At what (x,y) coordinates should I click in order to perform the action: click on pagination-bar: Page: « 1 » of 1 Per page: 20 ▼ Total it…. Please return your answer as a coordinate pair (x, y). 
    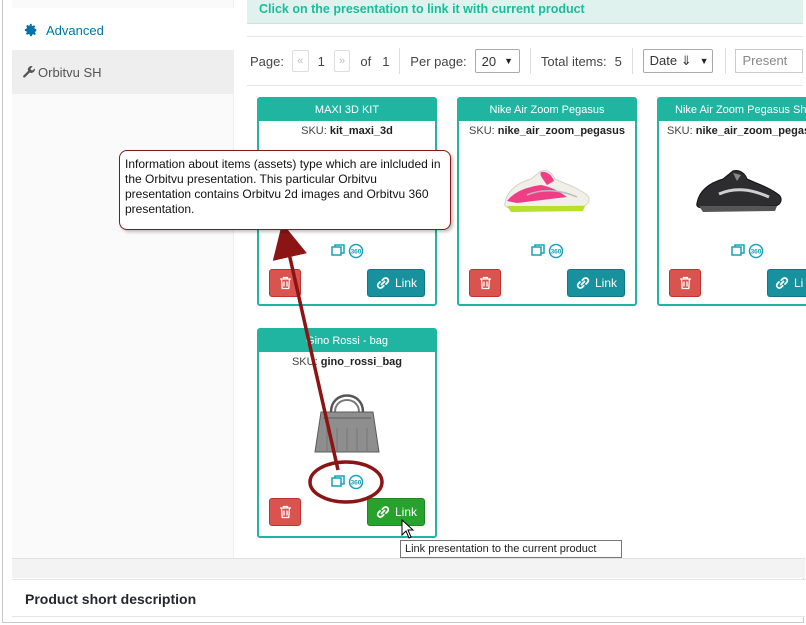
    Looking at the image, I should click on (525, 61).